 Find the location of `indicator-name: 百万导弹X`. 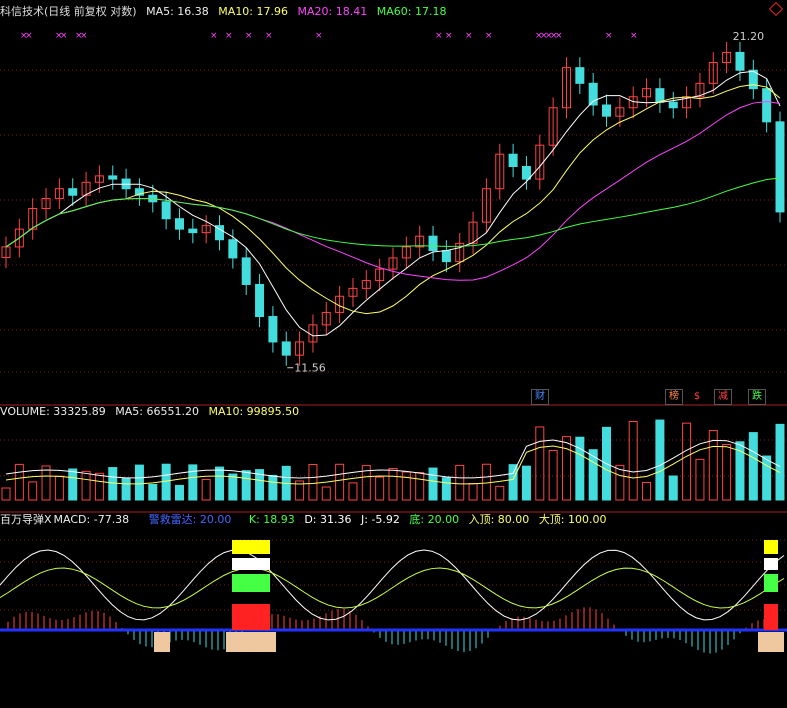

indicator-name: 百万导弹X is located at coordinates (26, 519).